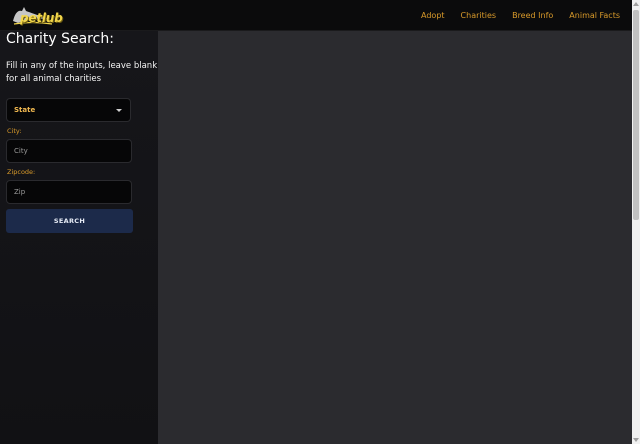 The height and width of the screenshot is (444, 640). What do you see at coordinates (69, 151) in the screenshot?
I see `city-input` at bounding box center [69, 151].